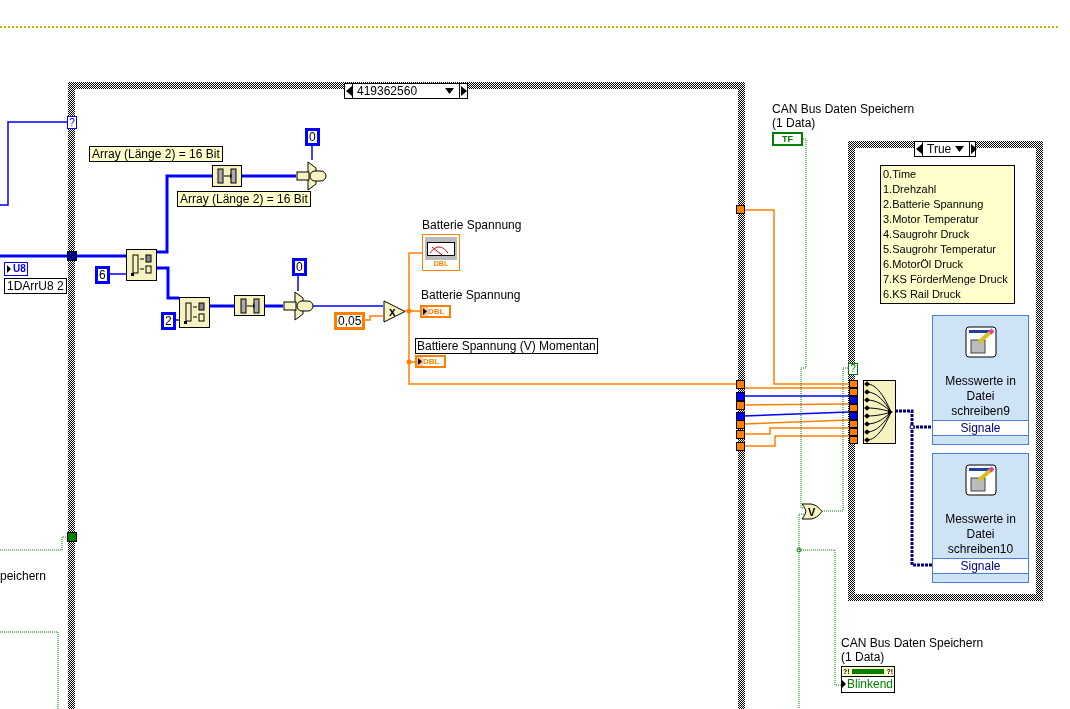  I want to click on legend-entry: 4.Saugrohr Druck, so click(927, 234).